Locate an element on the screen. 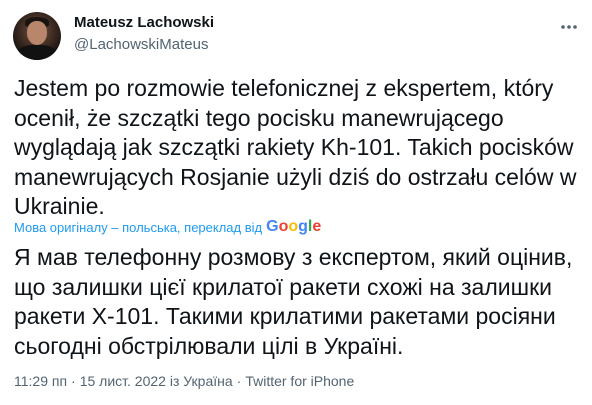 Image resolution: width=592 pixels, height=405 pixels. tweet-date: 15 лист. 2022 із Україна is located at coordinates (156, 381).